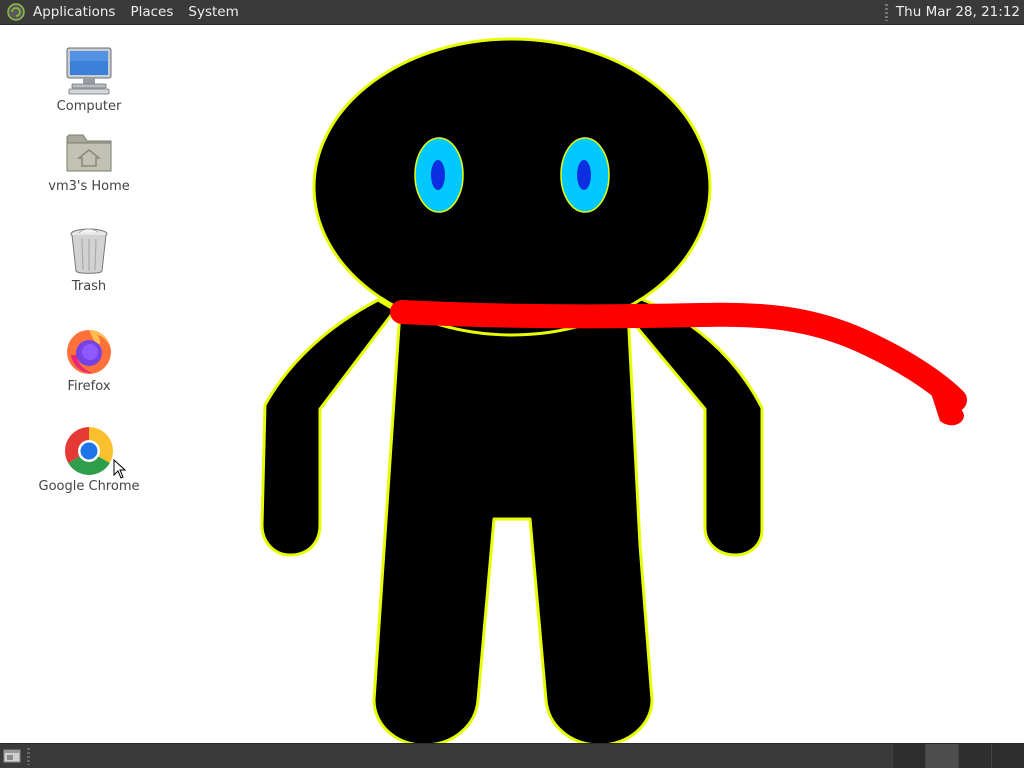  I want to click on desktop-icon-label: Trash, so click(89, 286).